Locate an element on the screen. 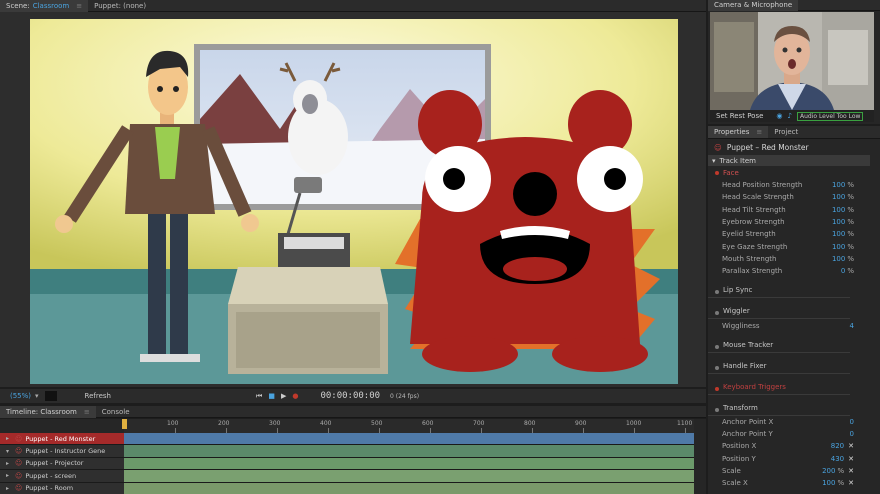 The image size is (880, 494). param-row: Head Scale Strength 100% is located at coordinates (794, 197).